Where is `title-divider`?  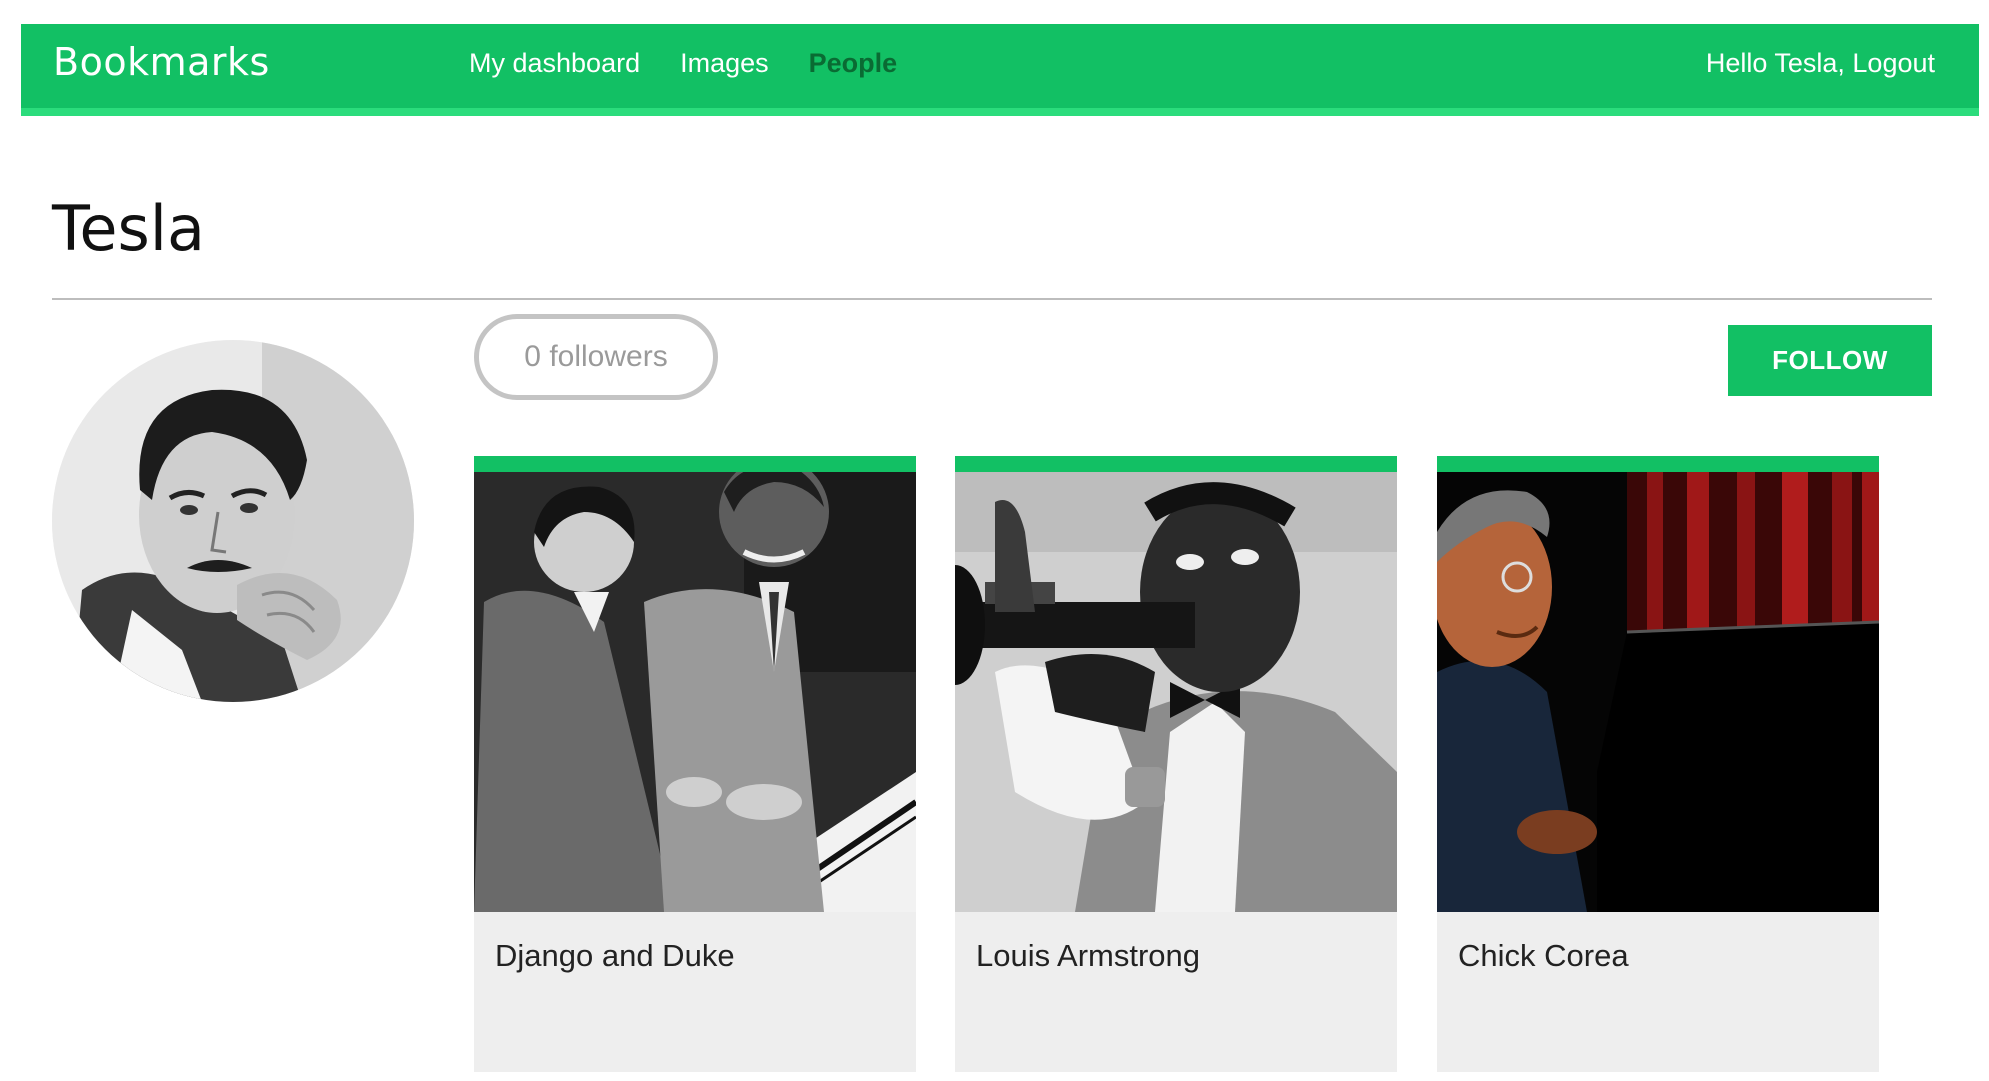 title-divider is located at coordinates (992, 299).